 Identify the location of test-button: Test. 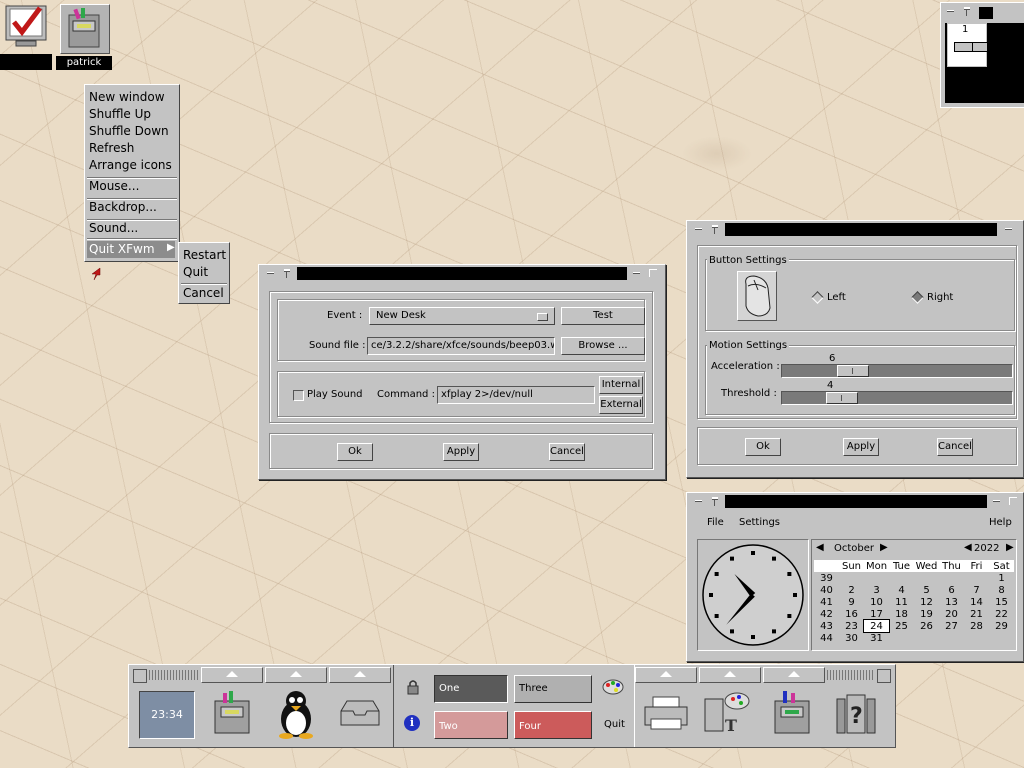
(603, 316).